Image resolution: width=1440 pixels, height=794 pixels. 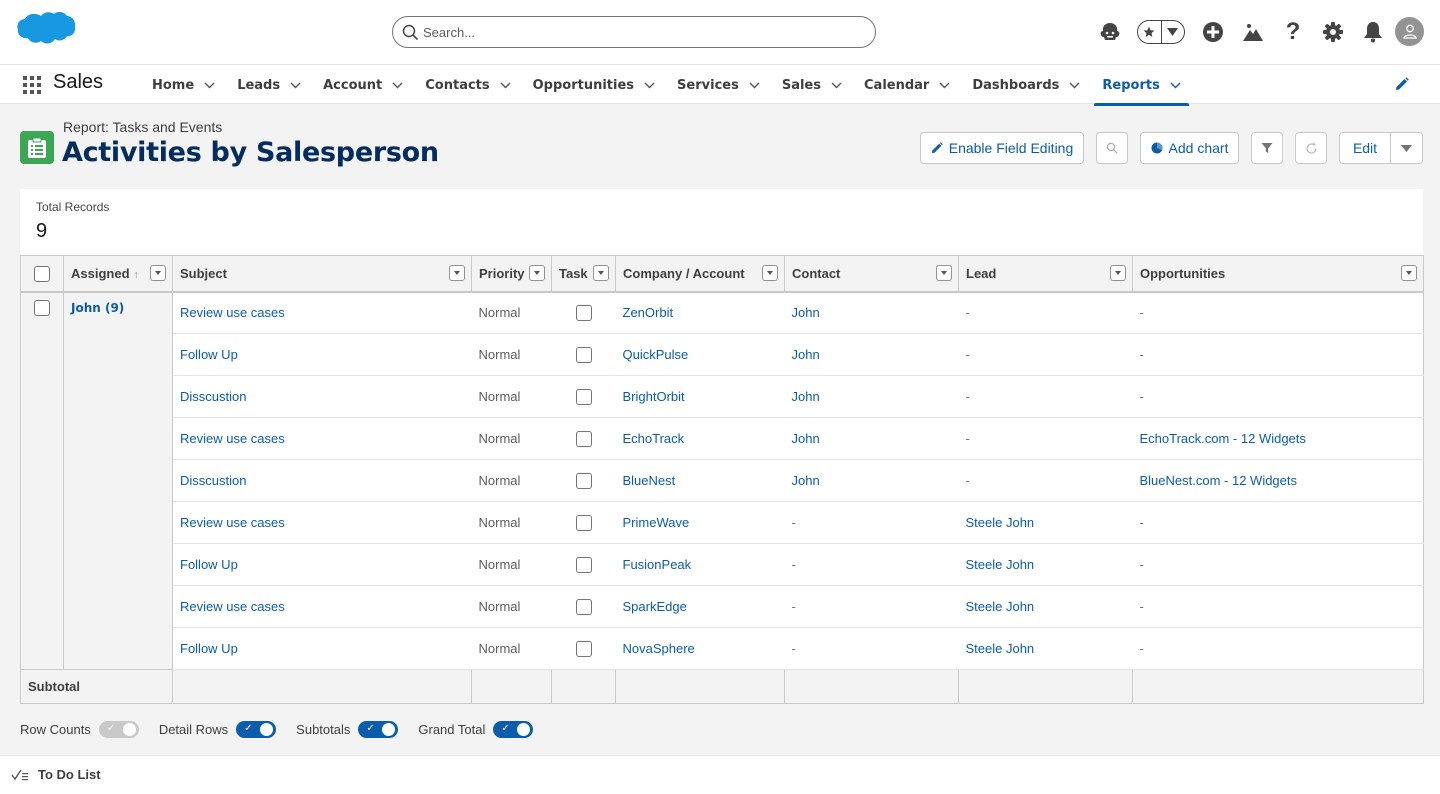 I want to click on opportunity-value: EchoTrack.com - 12 Widgets, so click(x=1223, y=438).